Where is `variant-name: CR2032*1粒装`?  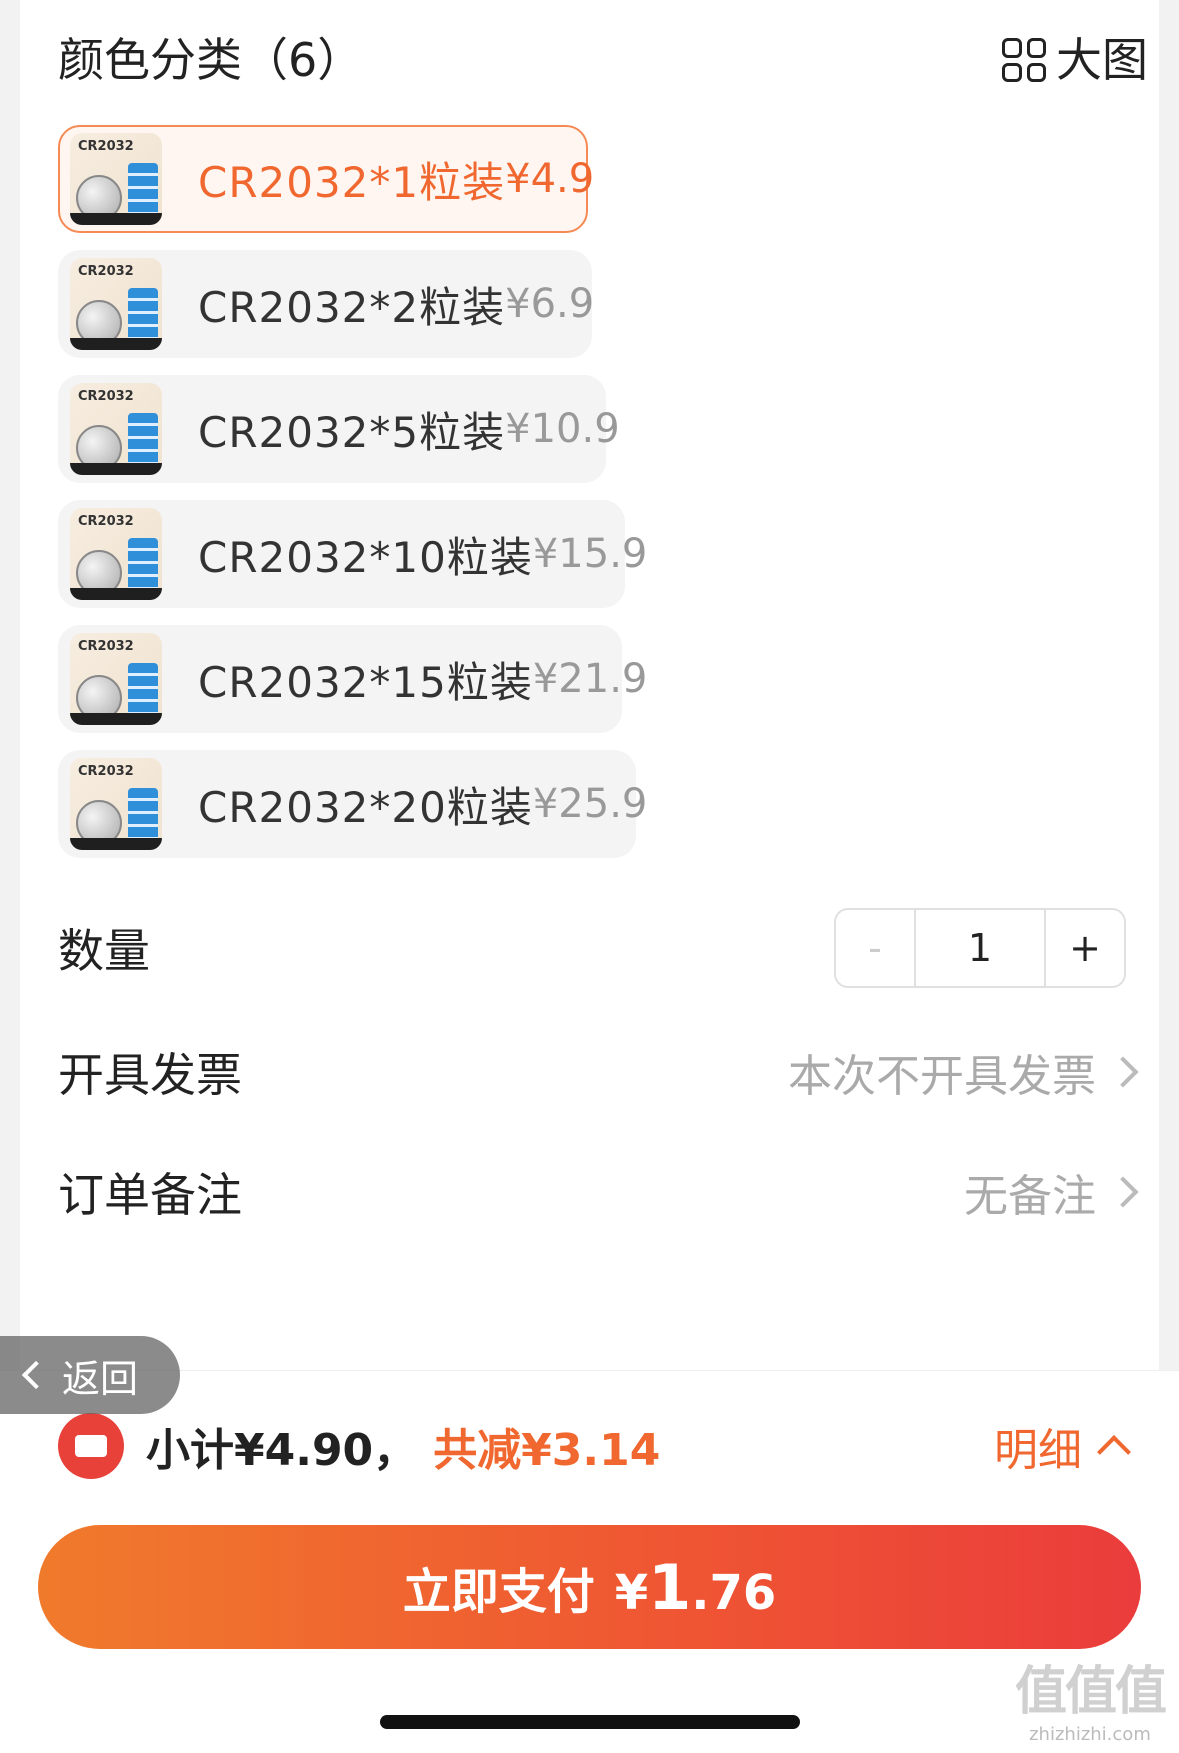
variant-name: CR2032*1粒装 is located at coordinates (352, 182).